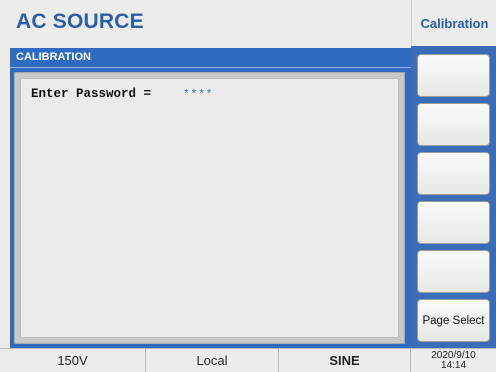 The height and width of the screenshot is (372, 496). I want to click on time-text: 14:14, so click(453, 365).